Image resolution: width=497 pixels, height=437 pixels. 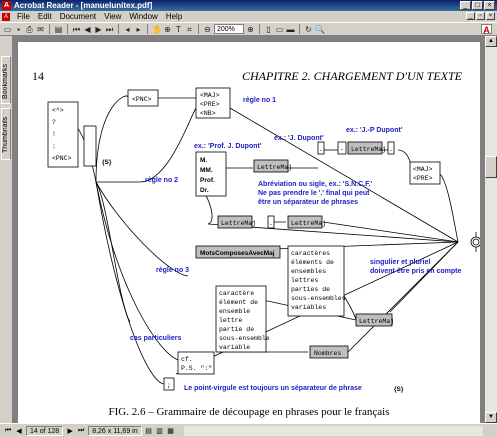 What do you see at coordinates (115, 430) in the screenshot?
I see `page-size-field: 8,26 x 11,69 in` at bounding box center [115, 430].